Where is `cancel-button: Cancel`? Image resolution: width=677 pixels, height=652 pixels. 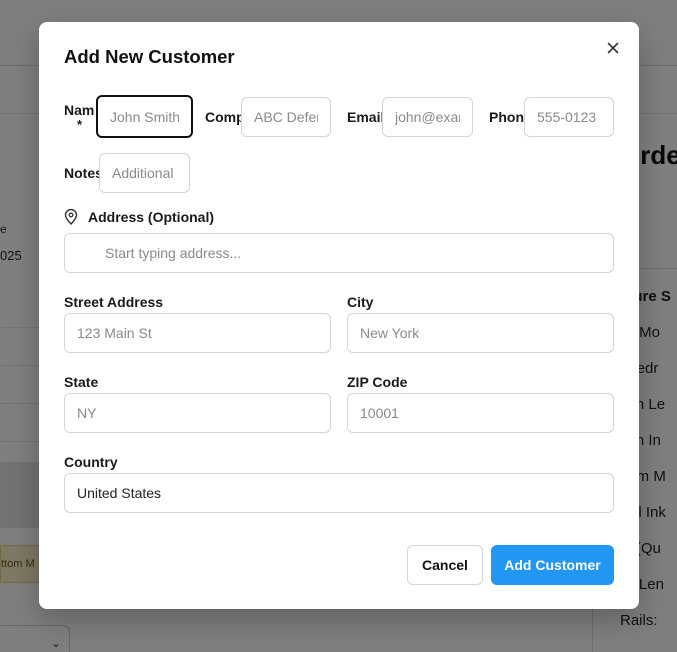 cancel-button: Cancel is located at coordinates (445, 565).